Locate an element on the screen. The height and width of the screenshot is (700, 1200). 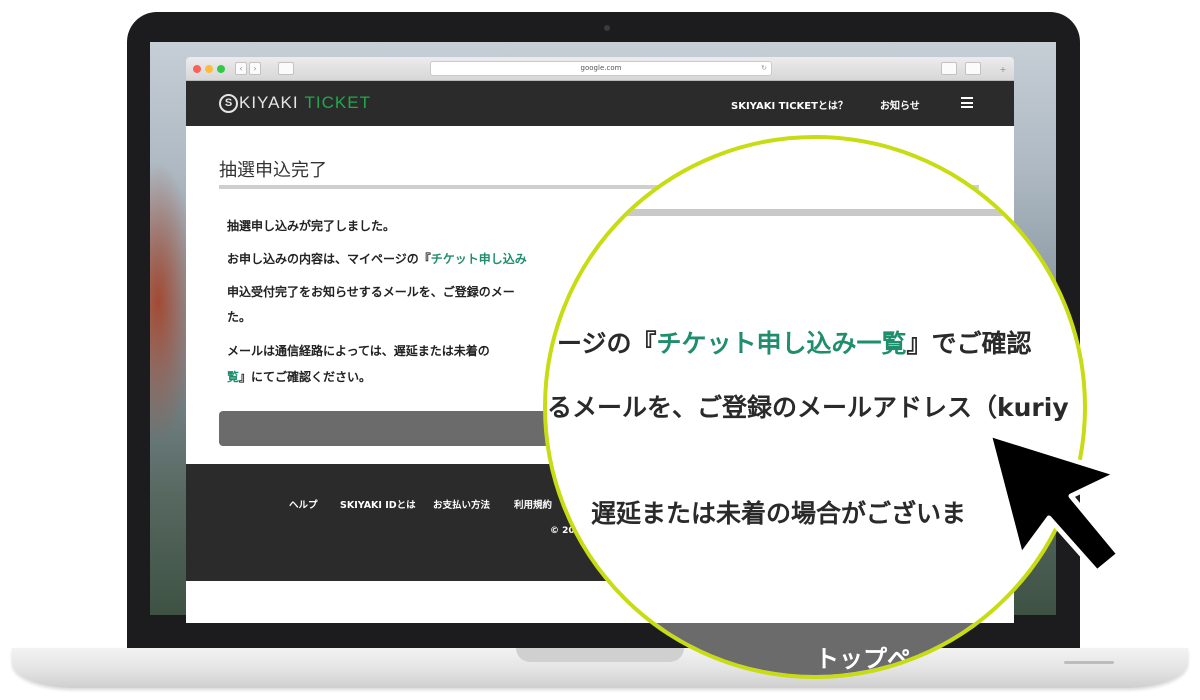
email-notice-line1: 申込受付完了をお知らせするメールを、ご登録のメー is located at coordinates (371, 292).